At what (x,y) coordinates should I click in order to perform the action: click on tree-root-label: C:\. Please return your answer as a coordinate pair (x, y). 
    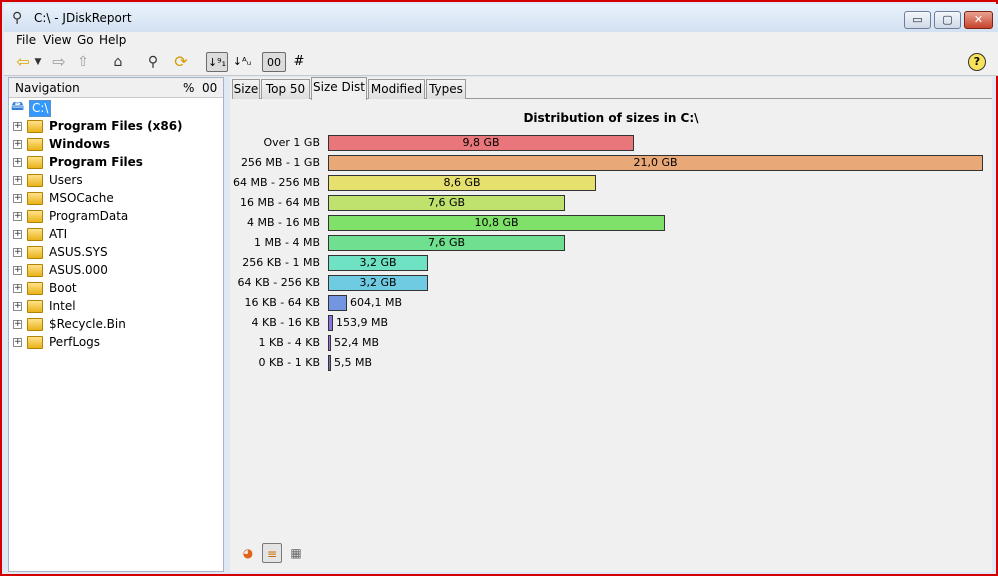
    Looking at the image, I should click on (40, 108).